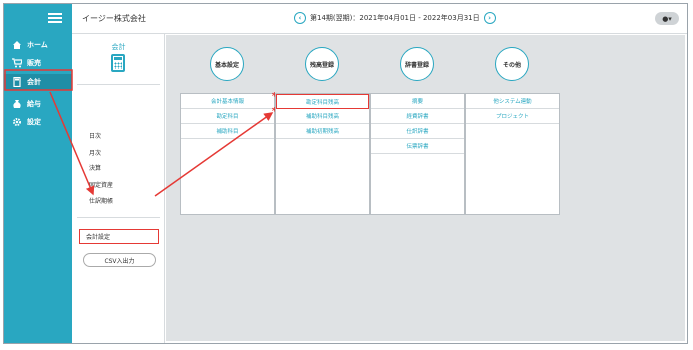 This screenshot has width=693, height=350. Describe the element at coordinates (119, 236) in the screenshot. I see `subpanel-item-accounting-settings: 会計設定` at that location.